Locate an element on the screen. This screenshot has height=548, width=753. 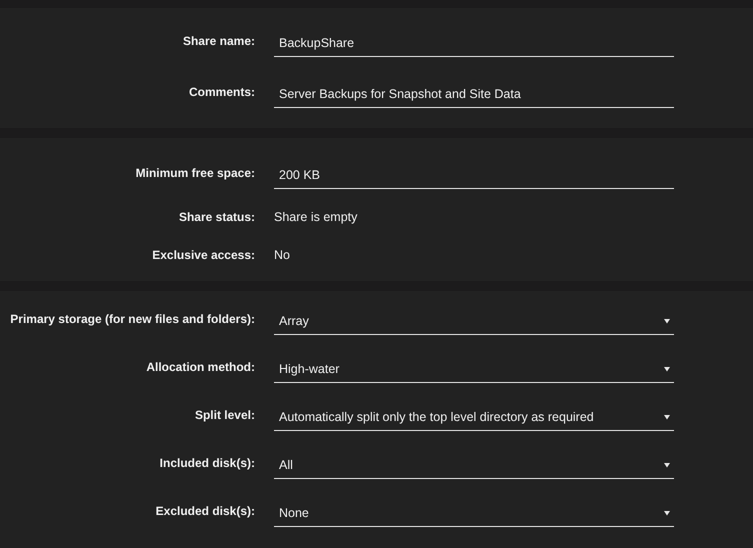
field-label: Minimum free space: is located at coordinates (194, 174).